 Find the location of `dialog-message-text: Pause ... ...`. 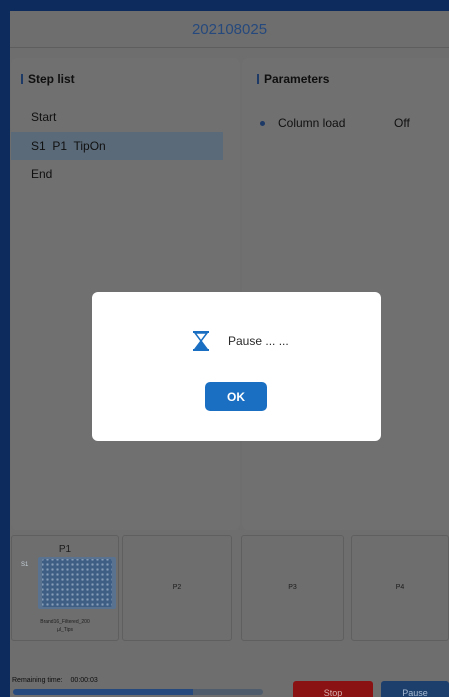

dialog-message-text: Pause ... ... is located at coordinates (258, 341).